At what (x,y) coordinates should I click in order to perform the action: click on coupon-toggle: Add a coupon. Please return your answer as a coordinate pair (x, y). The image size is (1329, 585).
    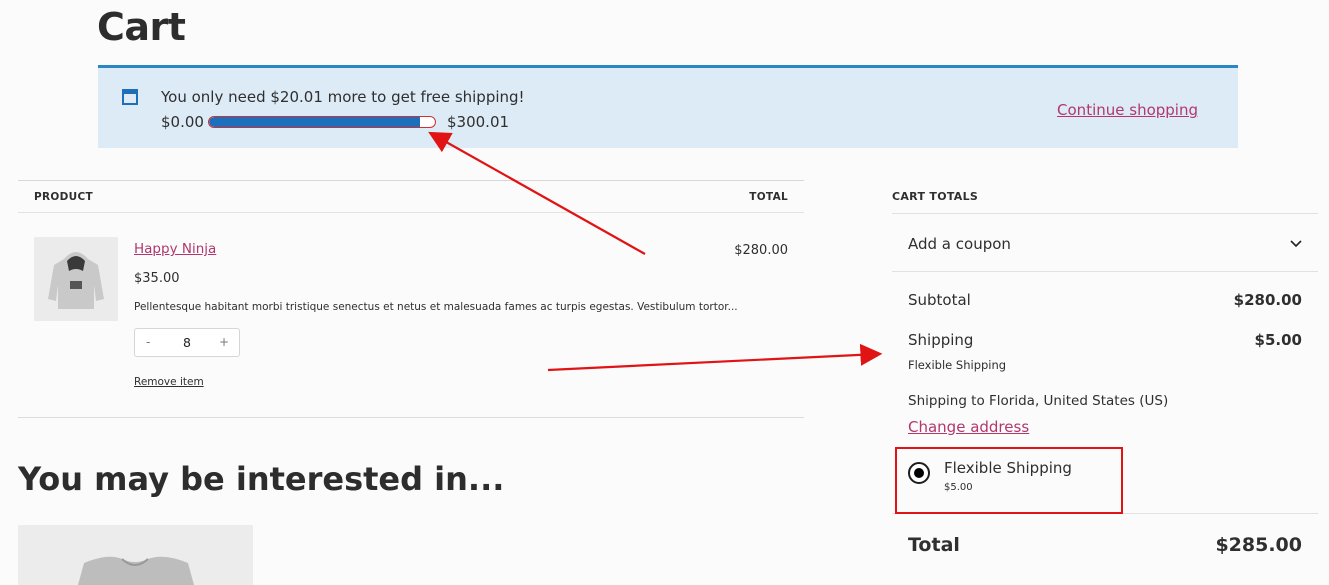
    Looking at the image, I should click on (1105, 243).